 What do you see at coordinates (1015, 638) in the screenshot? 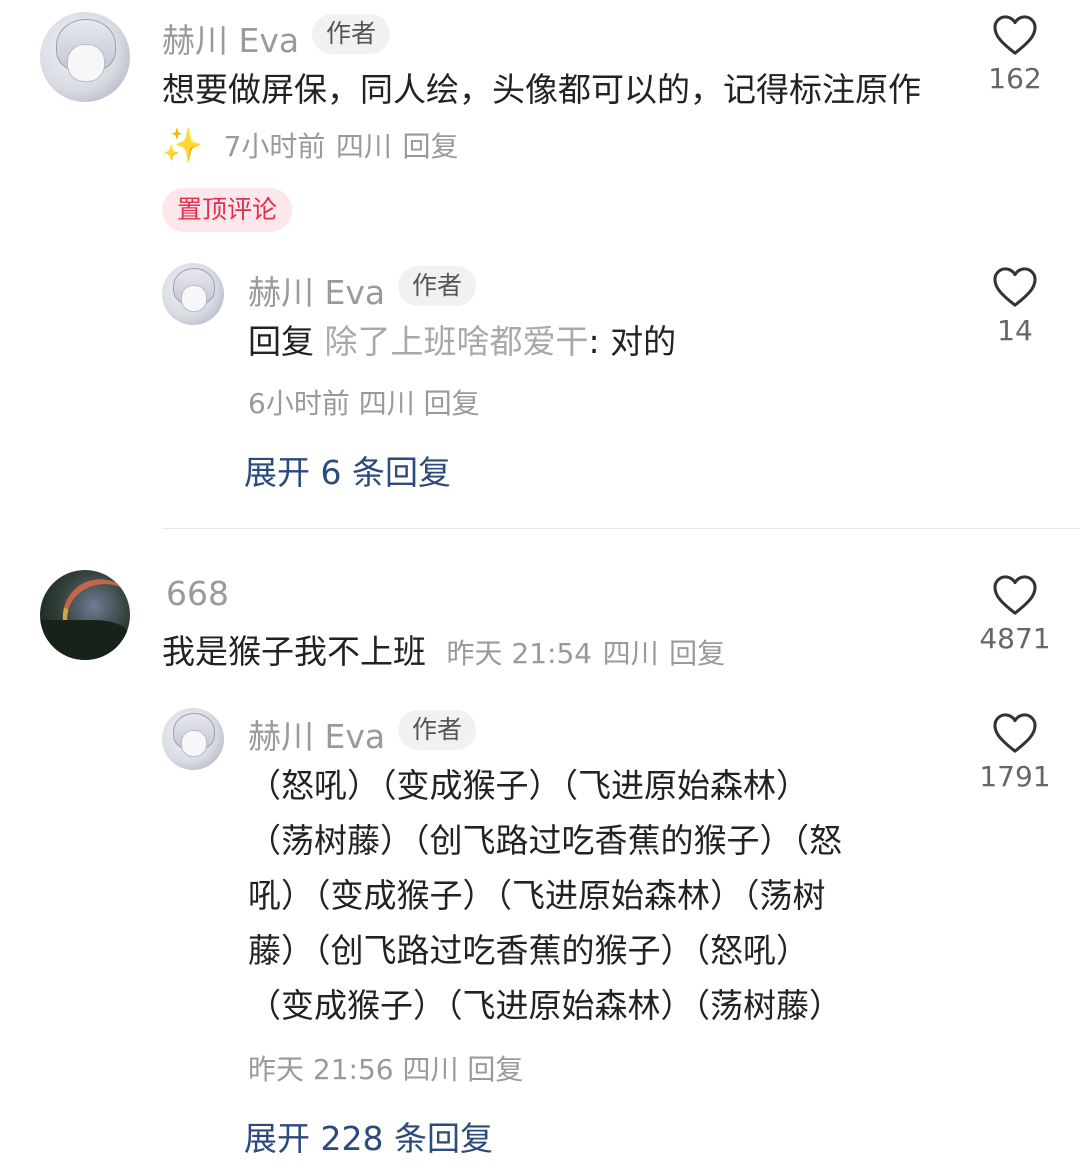
I see `like-count: 4871` at bounding box center [1015, 638].